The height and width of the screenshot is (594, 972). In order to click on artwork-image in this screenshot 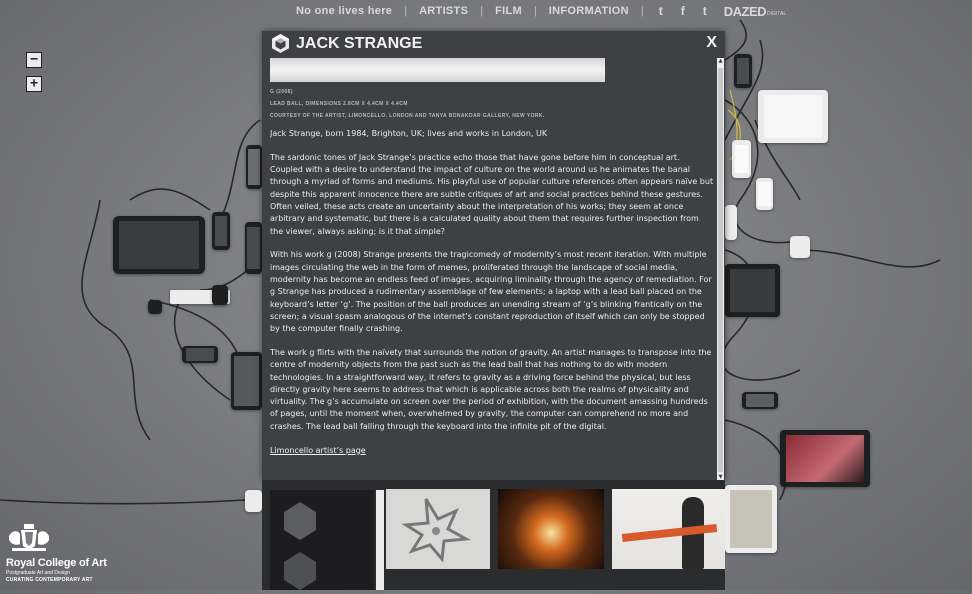, I will do `click(437, 70)`.